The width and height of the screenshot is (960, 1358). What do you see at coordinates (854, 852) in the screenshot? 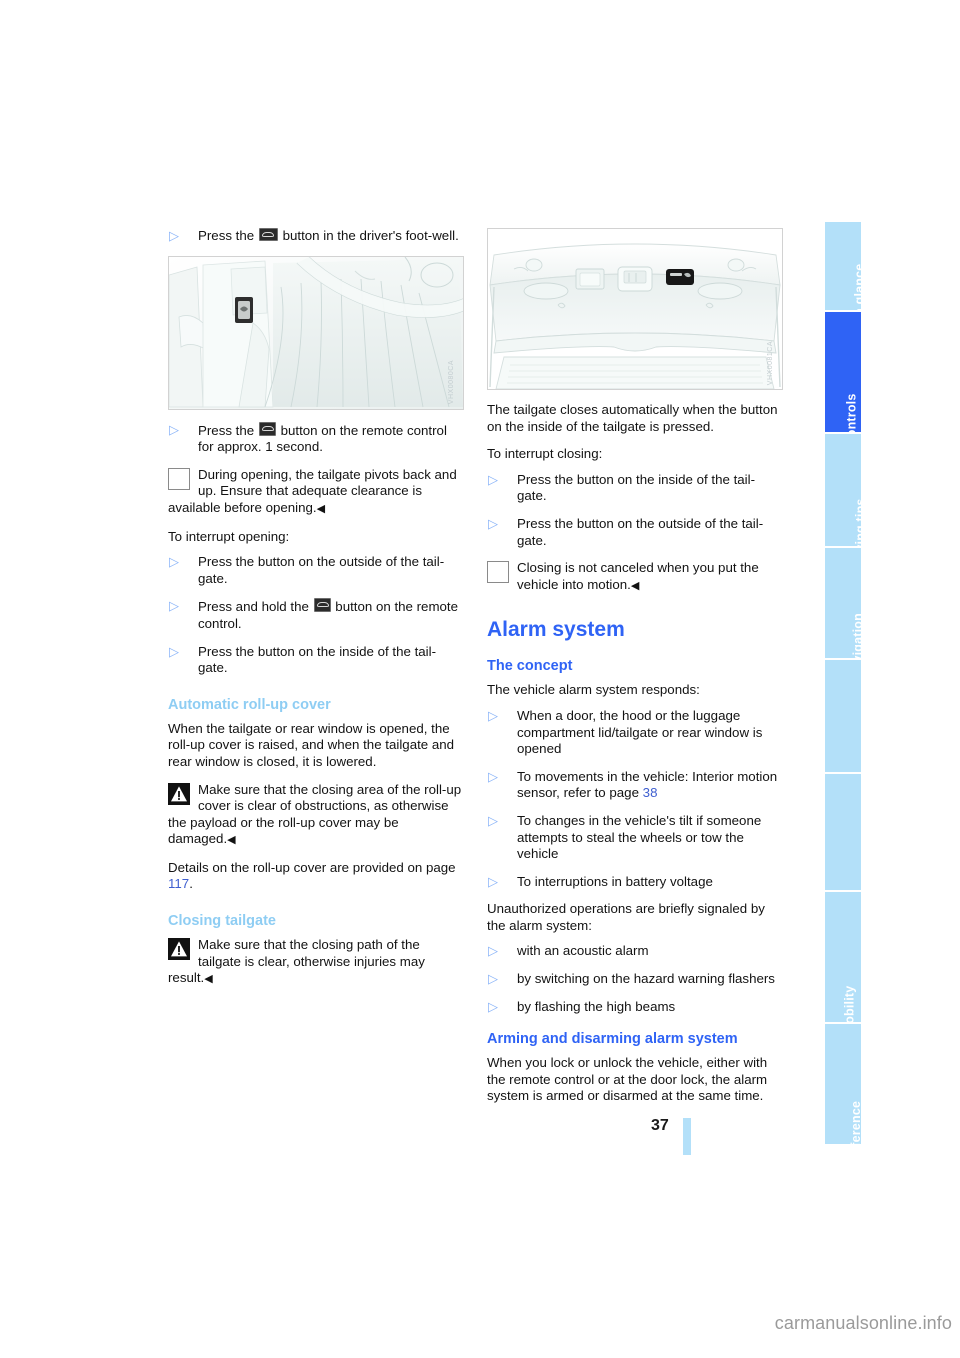
I see `sidebar-tab-communications: Communications` at bounding box center [854, 852].